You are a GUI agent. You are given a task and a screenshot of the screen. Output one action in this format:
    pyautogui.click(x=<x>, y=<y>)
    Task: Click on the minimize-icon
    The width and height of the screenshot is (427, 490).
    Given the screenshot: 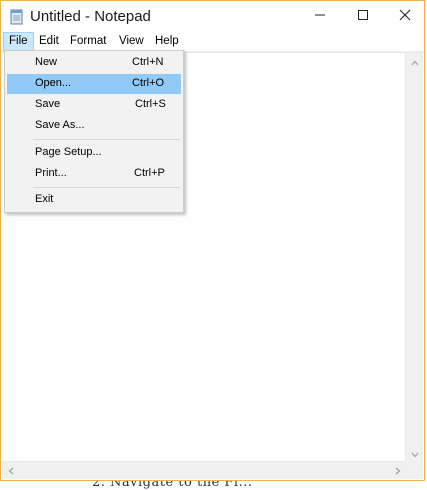 What is the action you would take?
    pyautogui.click(x=320, y=17)
    